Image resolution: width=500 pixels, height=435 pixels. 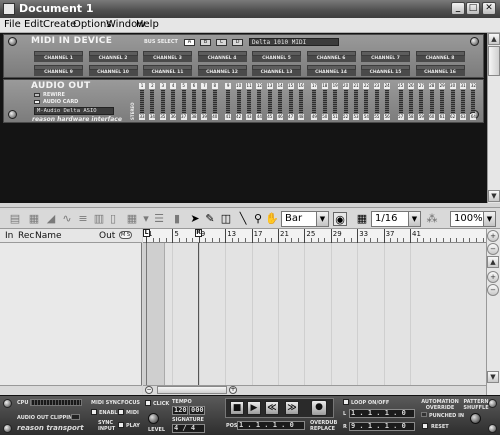 I want to click on midi-channel-slot: CHANNEL 11, so click(x=167, y=70).